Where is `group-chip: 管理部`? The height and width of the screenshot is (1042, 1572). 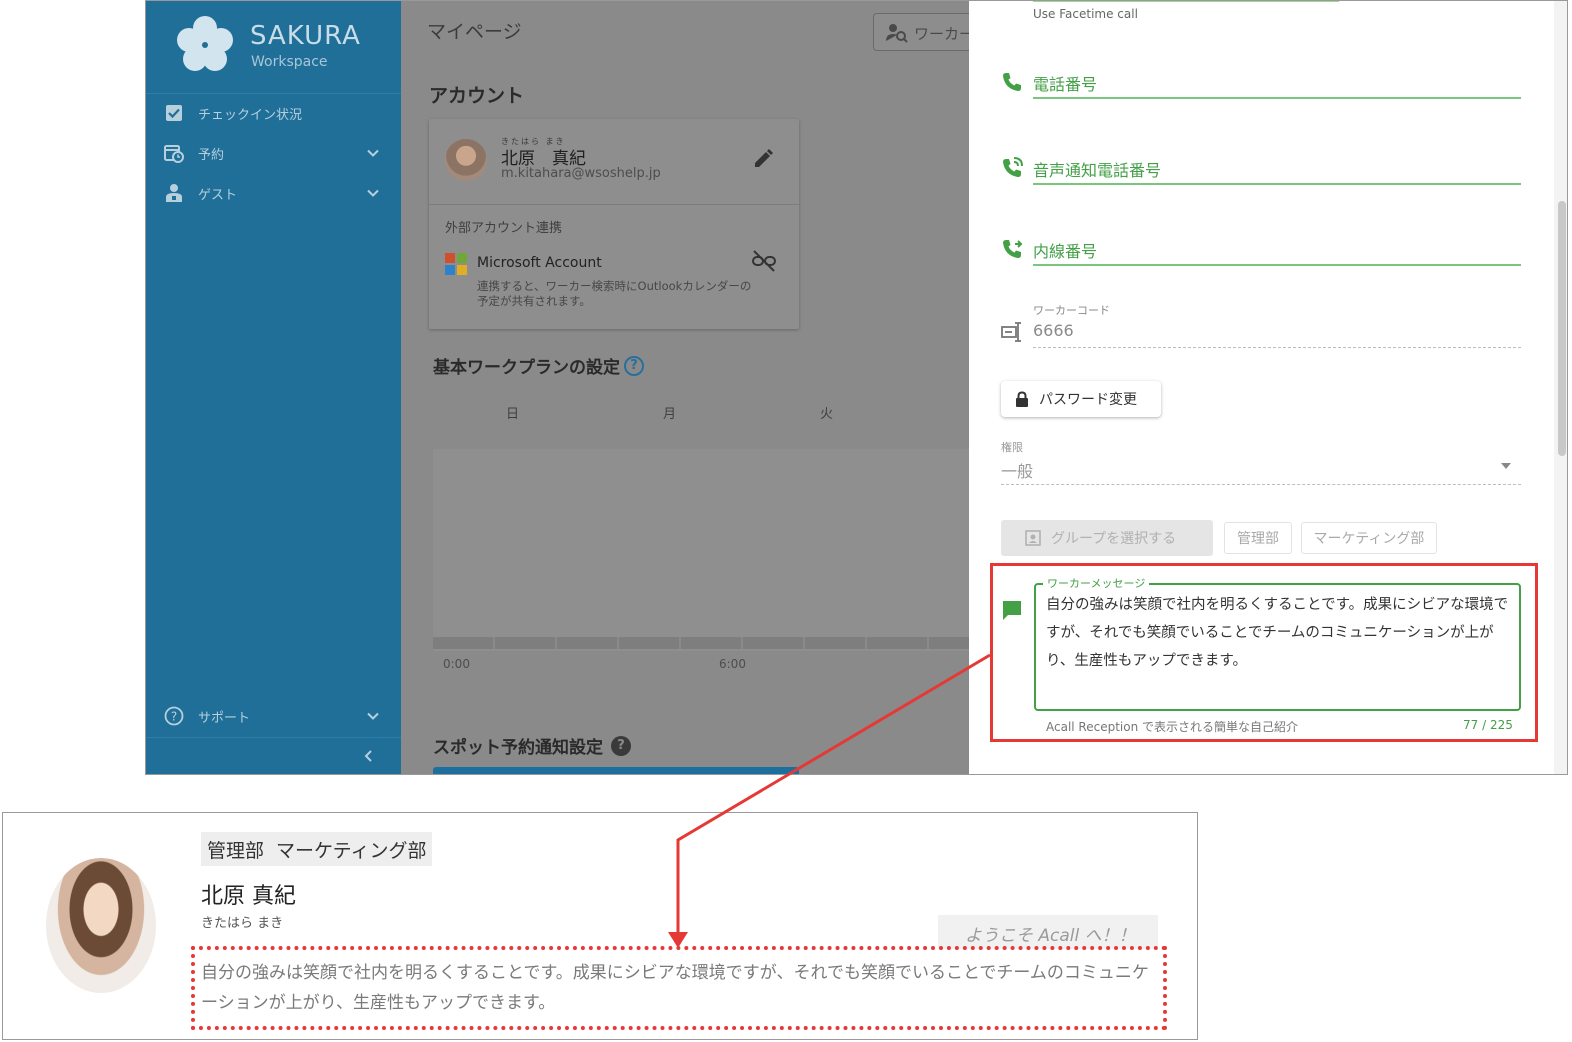 group-chip: 管理部 is located at coordinates (1258, 538).